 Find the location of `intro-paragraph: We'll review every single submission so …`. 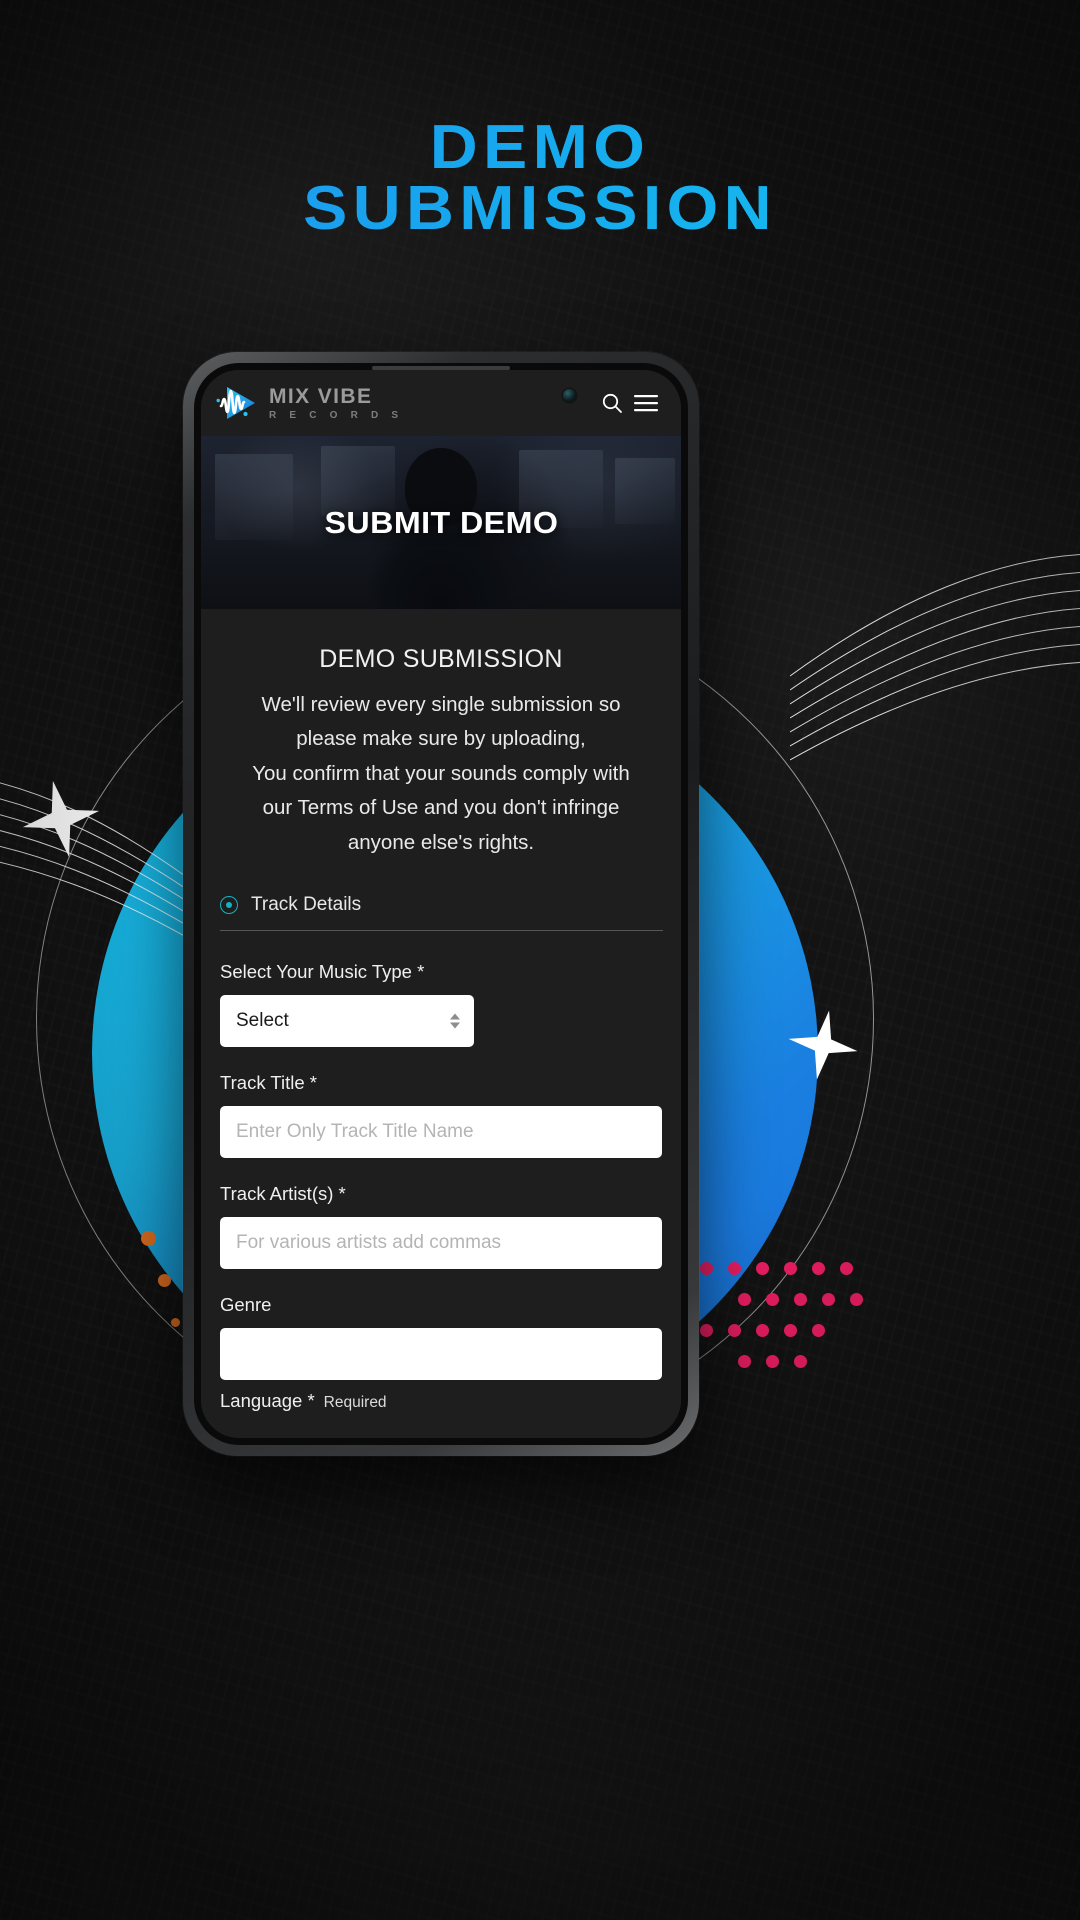

intro-paragraph: We'll review every single submission so … is located at coordinates (441, 774).